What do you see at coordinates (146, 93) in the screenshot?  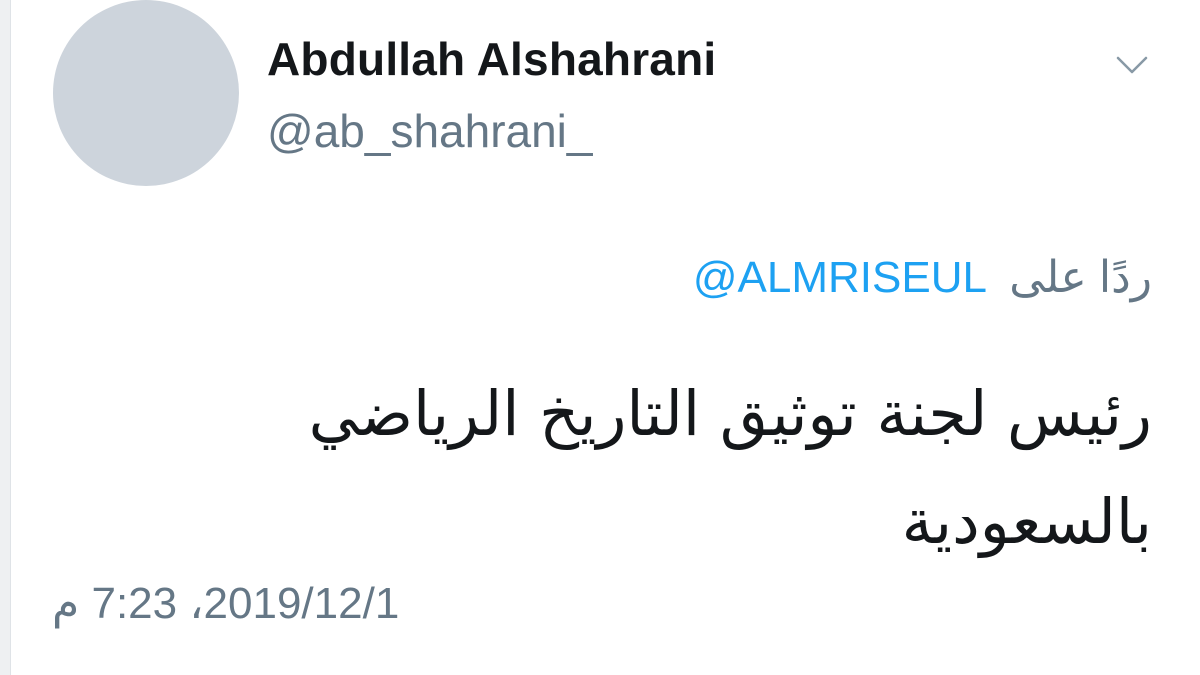 I see `avatar` at bounding box center [146, 93].